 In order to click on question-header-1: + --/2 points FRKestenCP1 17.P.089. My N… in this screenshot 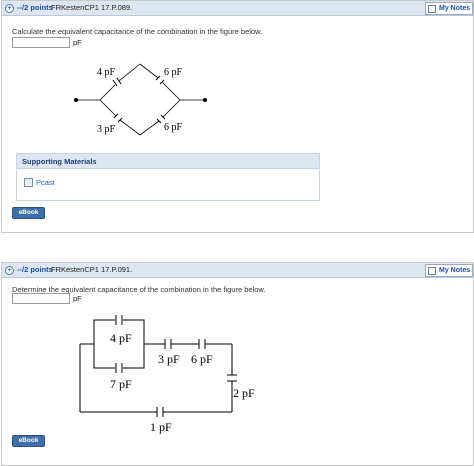, I will do `click(237, 8)`.